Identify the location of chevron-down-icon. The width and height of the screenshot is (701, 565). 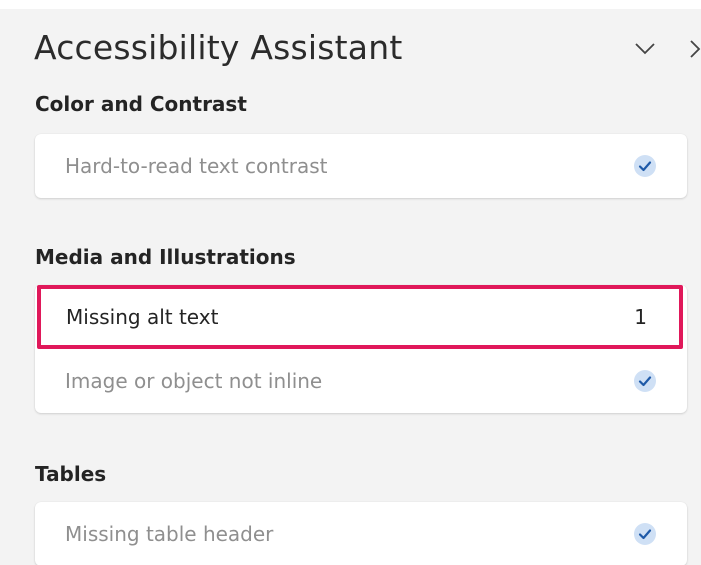
(645, 49).